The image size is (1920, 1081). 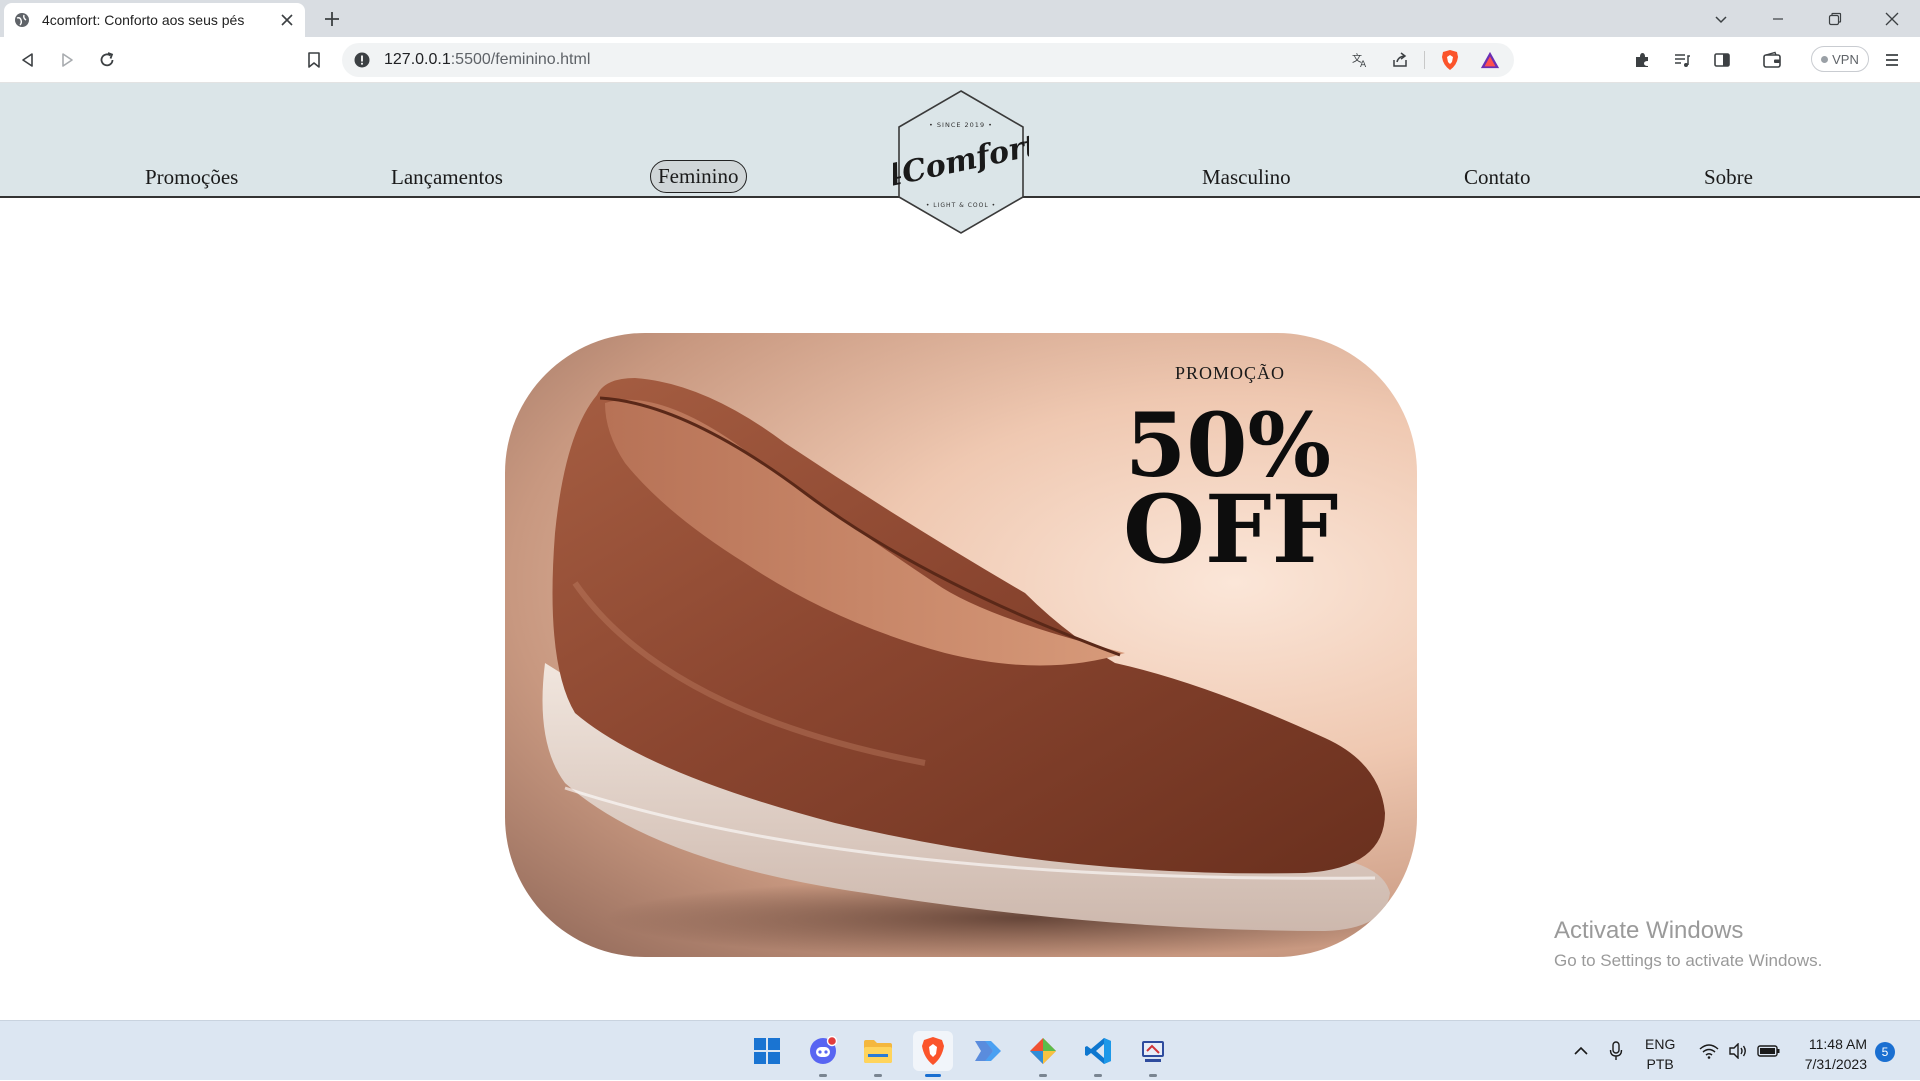 I want to click on vpn-label: VPN, so click(x=1845, y=59).